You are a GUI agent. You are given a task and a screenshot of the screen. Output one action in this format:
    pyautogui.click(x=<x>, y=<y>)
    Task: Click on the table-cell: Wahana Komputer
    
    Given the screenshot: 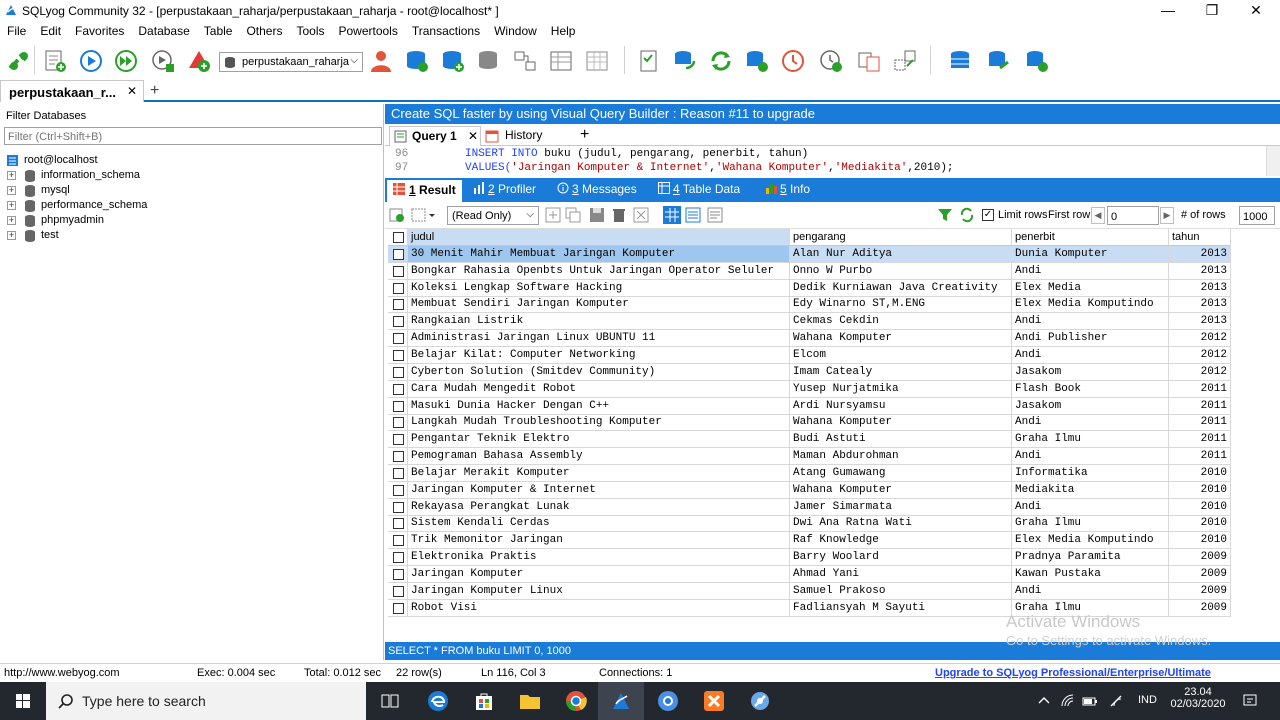 What is the action you would take?
    pyautogui.click(x=901, y=338)
    